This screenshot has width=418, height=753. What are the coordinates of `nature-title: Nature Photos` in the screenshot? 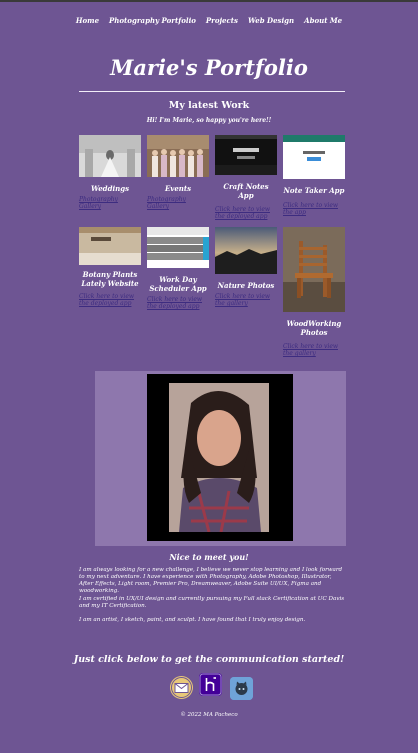 It's located at (246, 285).